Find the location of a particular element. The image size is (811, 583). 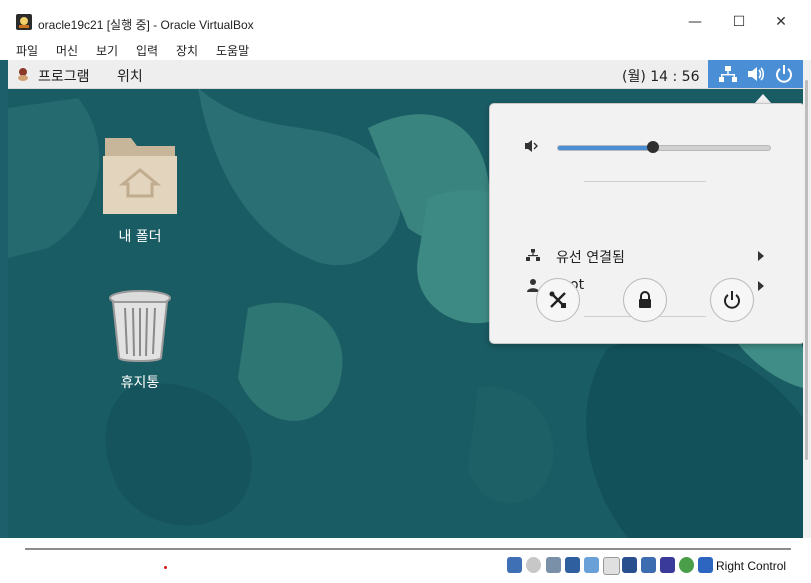

lock-icon is located at coordinates (645, 299).